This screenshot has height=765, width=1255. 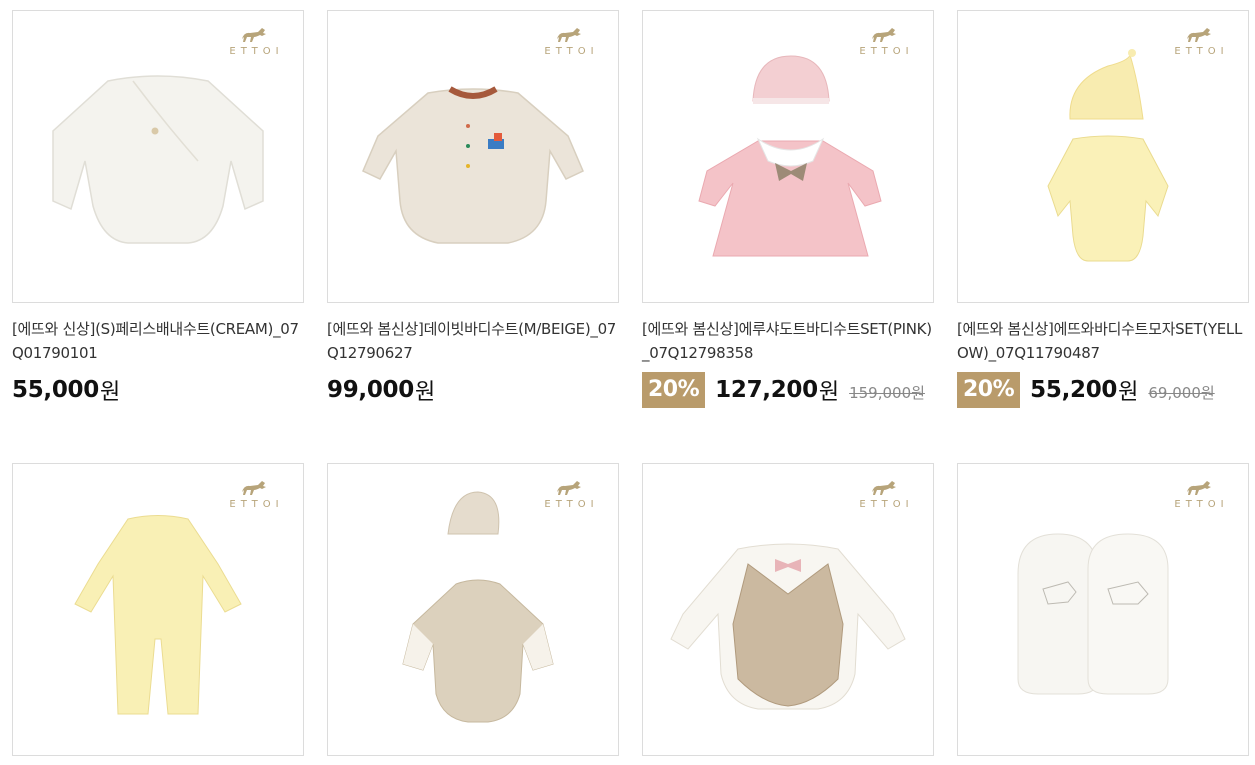 I want to click on sale-price: 99,000, so click(x=370, y=390).